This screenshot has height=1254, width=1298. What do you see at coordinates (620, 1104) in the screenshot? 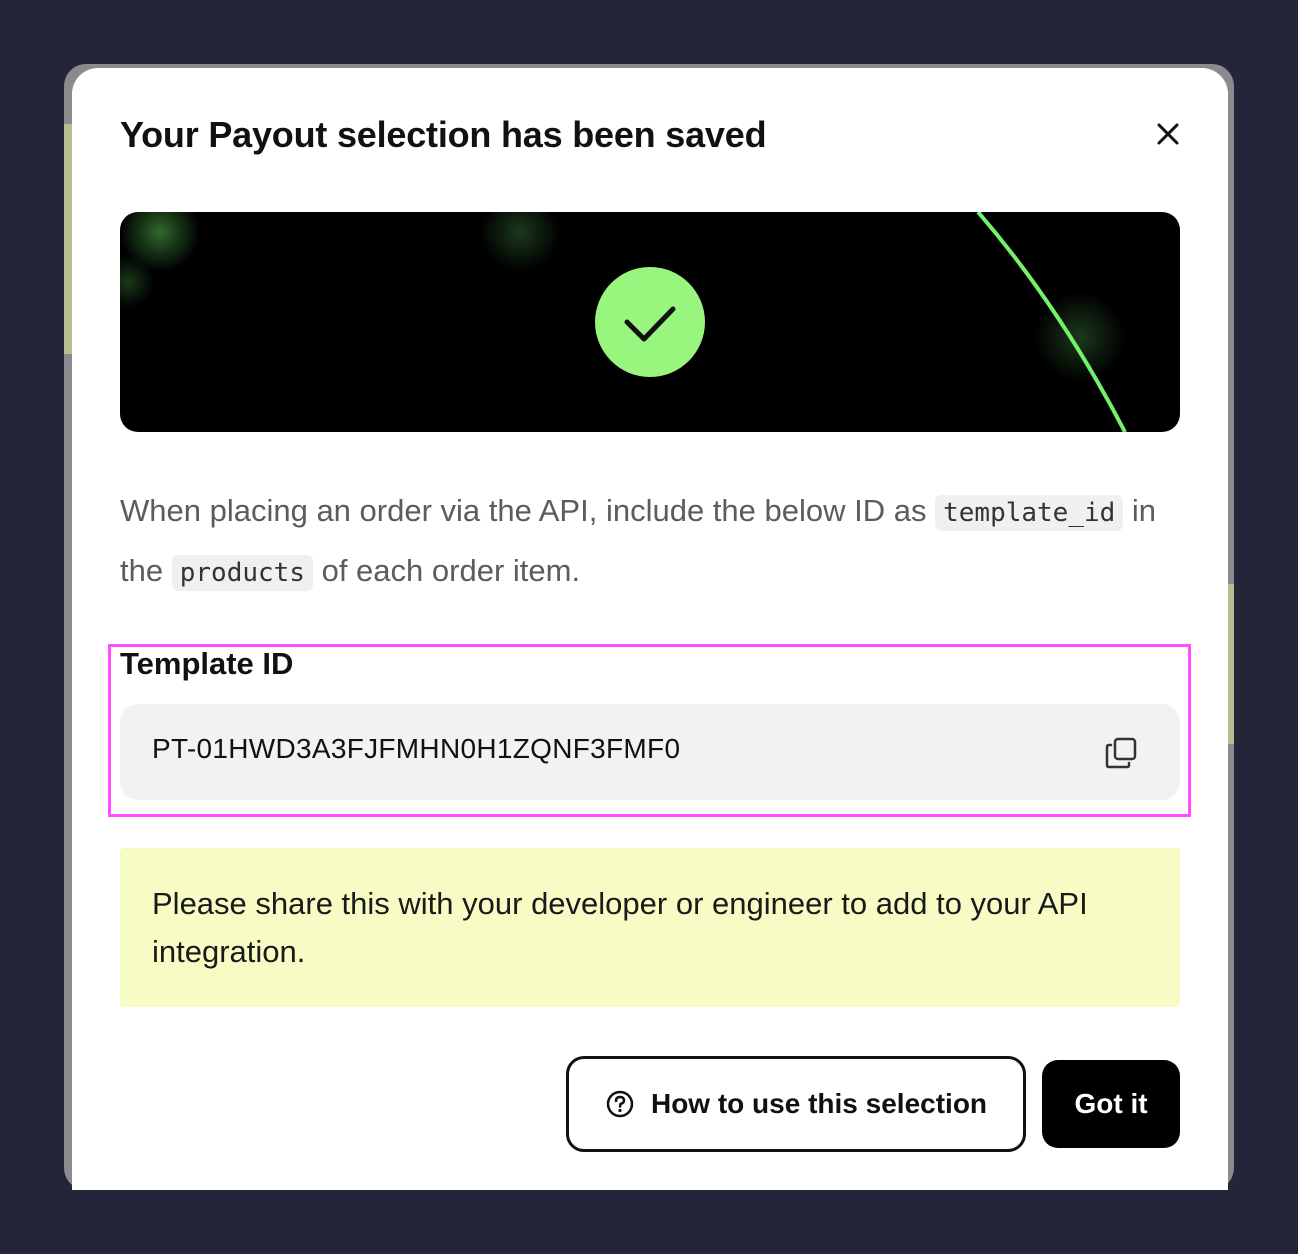
I see `question-circle-icon` at bounding box center [620, 1104].